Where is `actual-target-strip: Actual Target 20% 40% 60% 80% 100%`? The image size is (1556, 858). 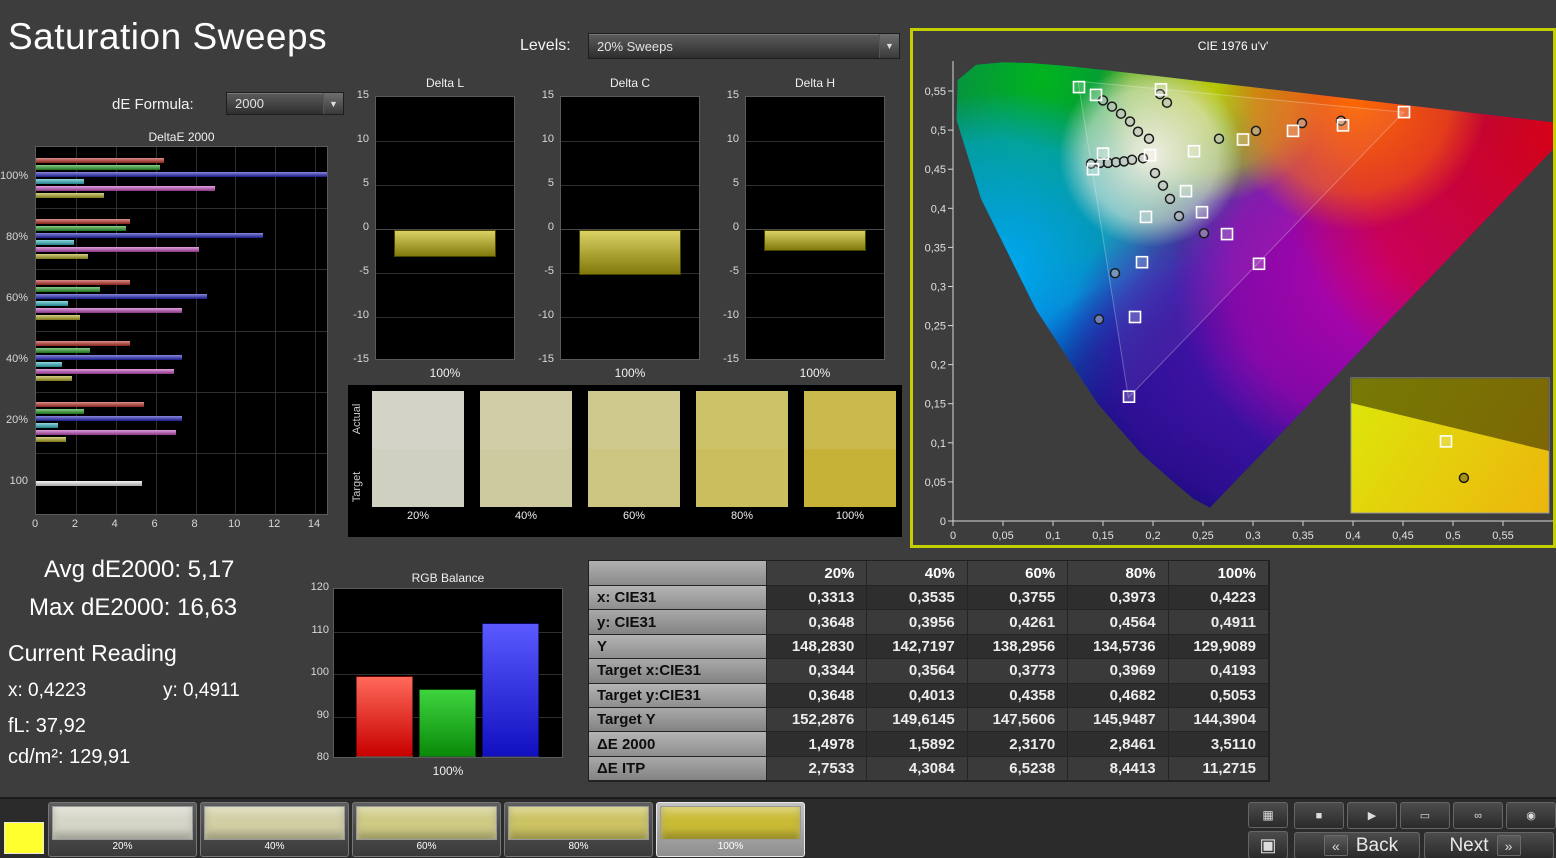
actual-target-strip: Actual Target 20% 40% 60% 80% 100% is located at coordinates (625, 461).